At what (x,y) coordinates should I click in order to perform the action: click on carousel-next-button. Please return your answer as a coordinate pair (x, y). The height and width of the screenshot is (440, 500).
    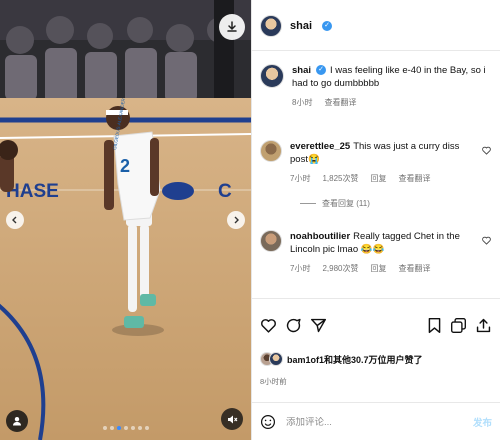
    Looking at the image, I should click on (236, 220).